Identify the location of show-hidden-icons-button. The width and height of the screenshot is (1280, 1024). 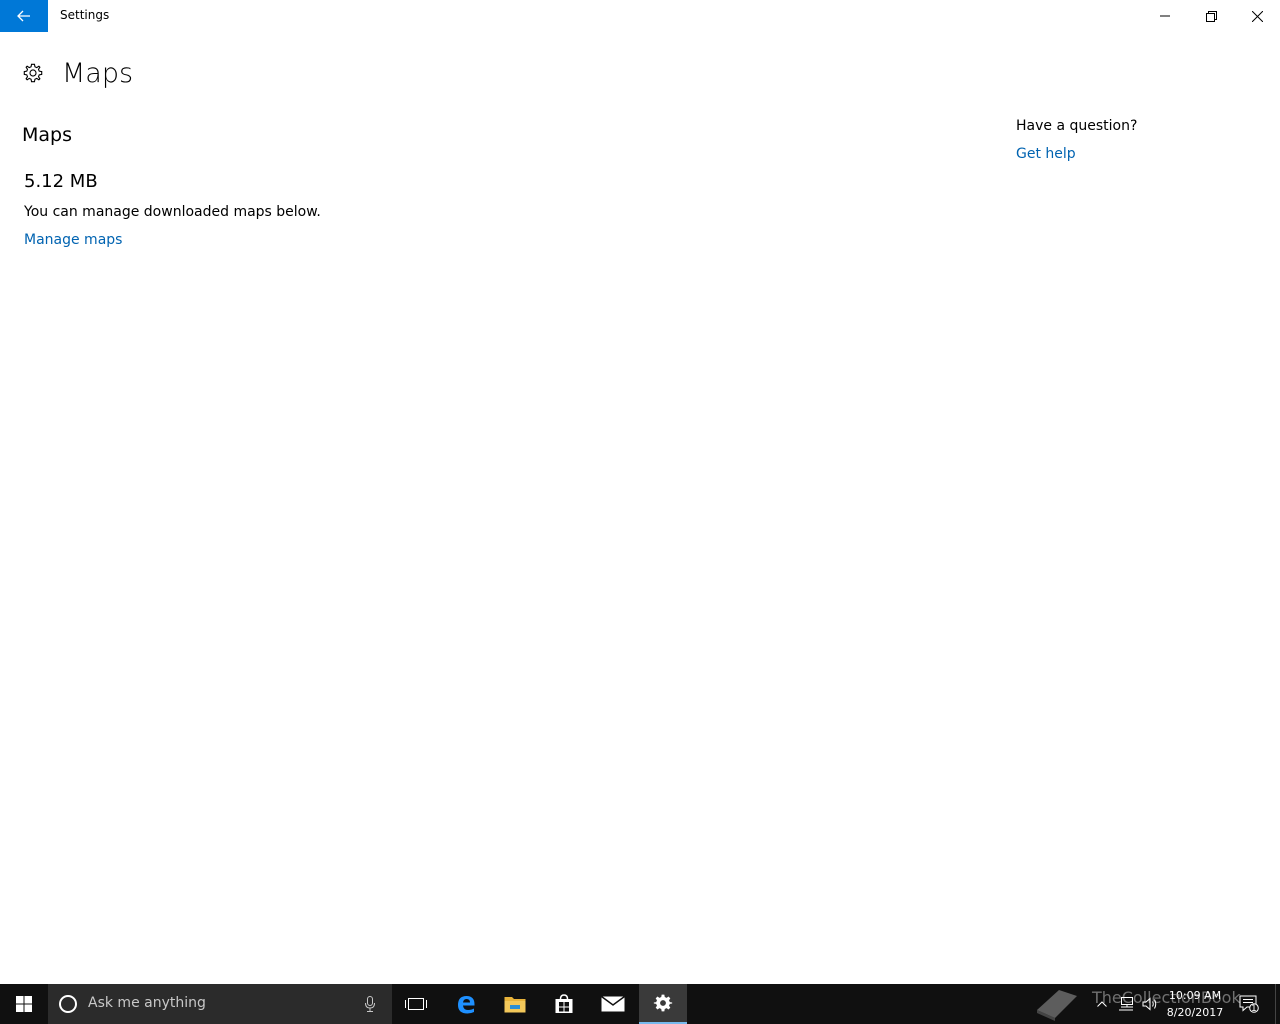
(1102, 1004).